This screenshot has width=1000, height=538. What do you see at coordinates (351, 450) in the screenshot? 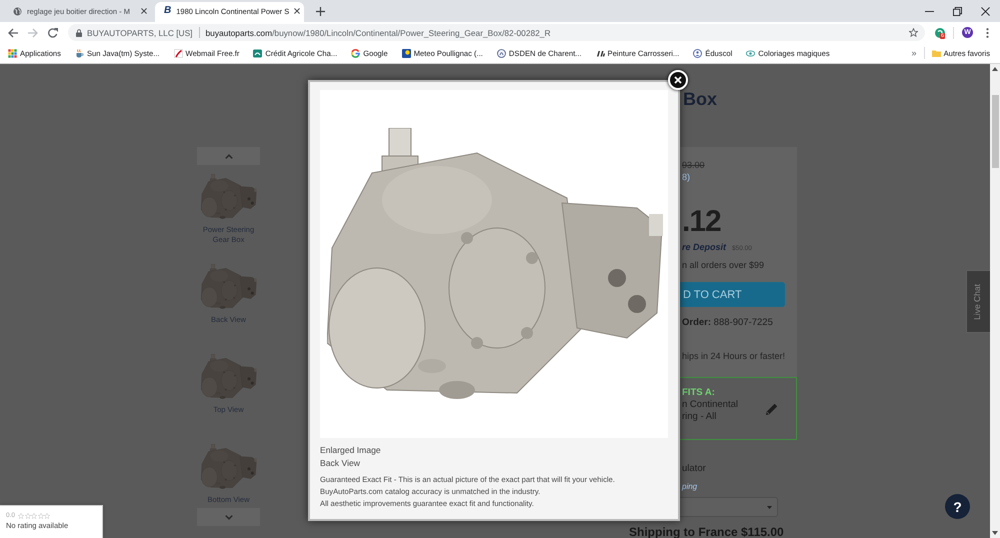
I see `dialog-heading: Enlarged Image` at bounding box center [351, 450].